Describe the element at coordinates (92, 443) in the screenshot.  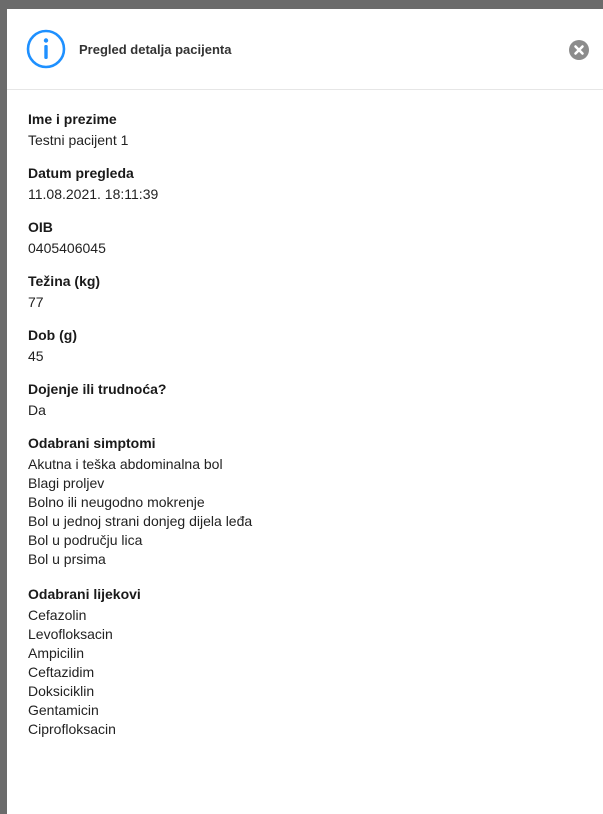
I see `field-label: Odabrani simptomi` at that location.